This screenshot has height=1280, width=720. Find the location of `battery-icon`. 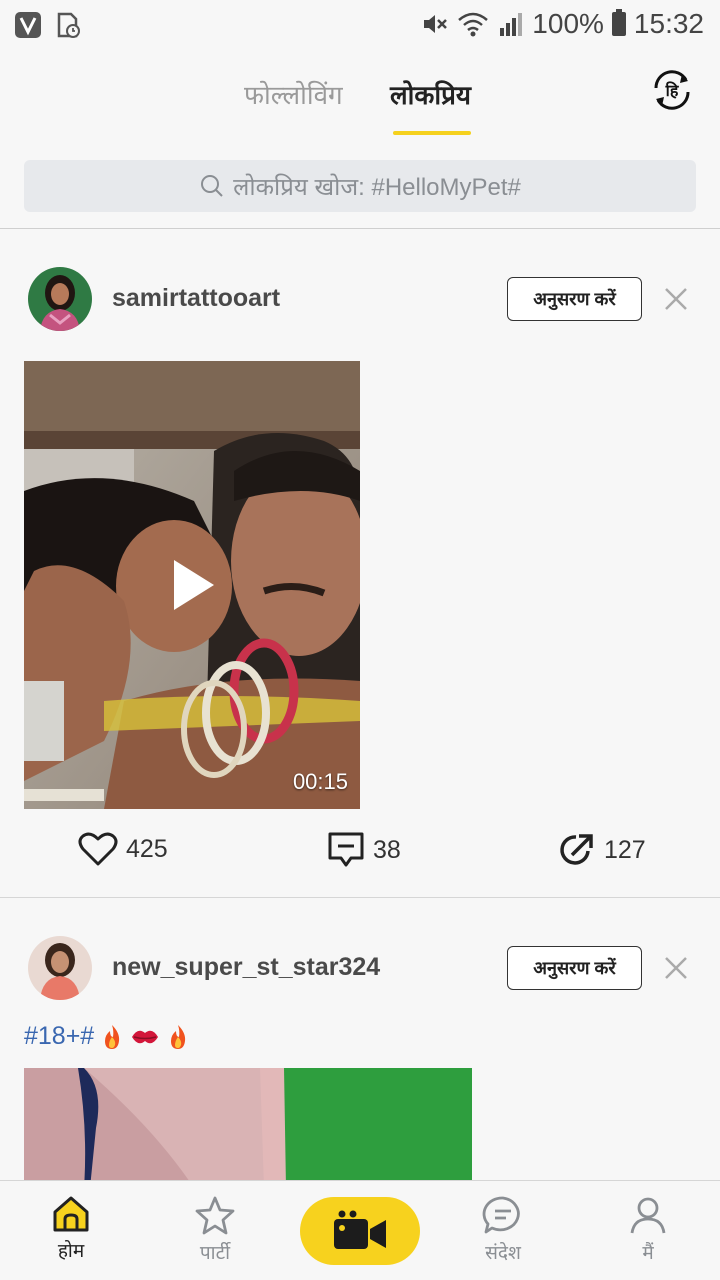

battery-icon is located at coordinates (618, 22).